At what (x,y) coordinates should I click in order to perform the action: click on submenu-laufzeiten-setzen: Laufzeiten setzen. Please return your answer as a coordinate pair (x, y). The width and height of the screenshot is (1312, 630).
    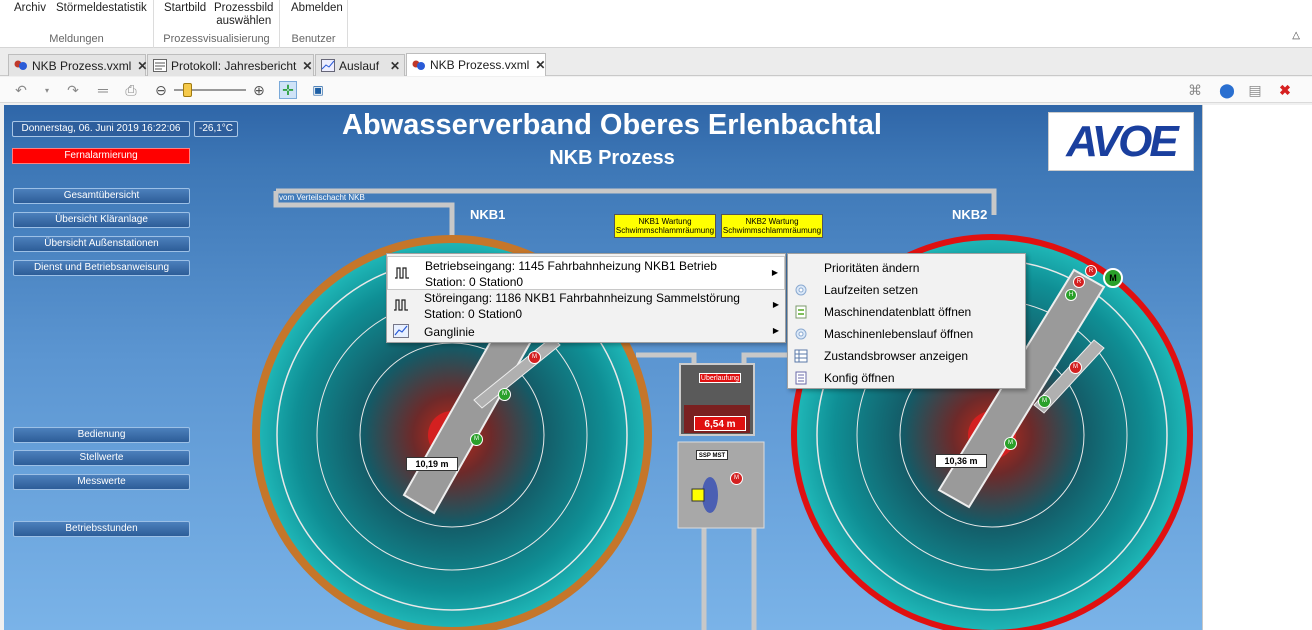
    Looking at the image, I should click on (906, 290).